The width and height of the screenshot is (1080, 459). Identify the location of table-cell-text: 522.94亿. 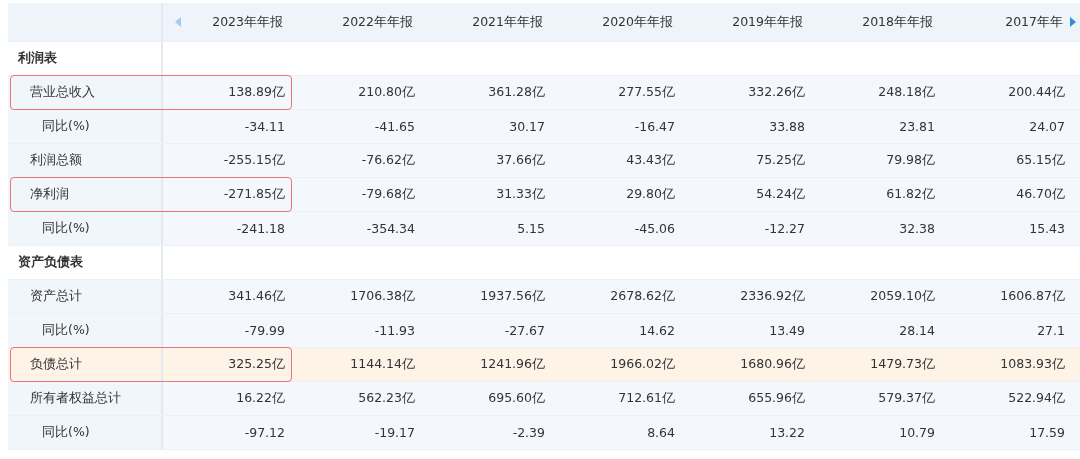
(1036, 398).